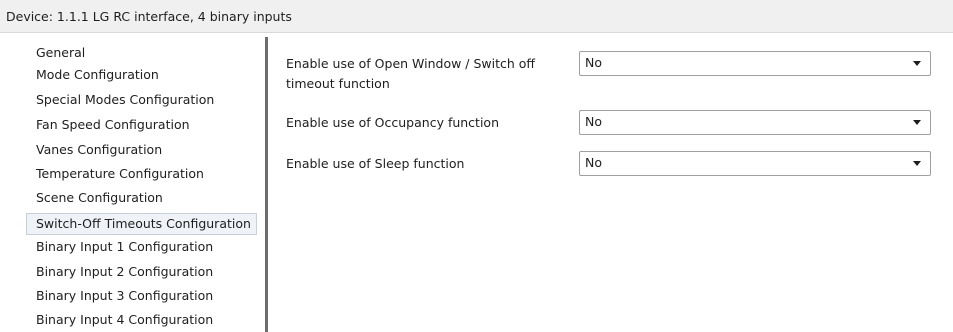 The height and width of the screenshot is (332, 953). Describe the element at coordinates (755, 63) in the screenshot. I see `open-window-timeout-select: No` at that location.